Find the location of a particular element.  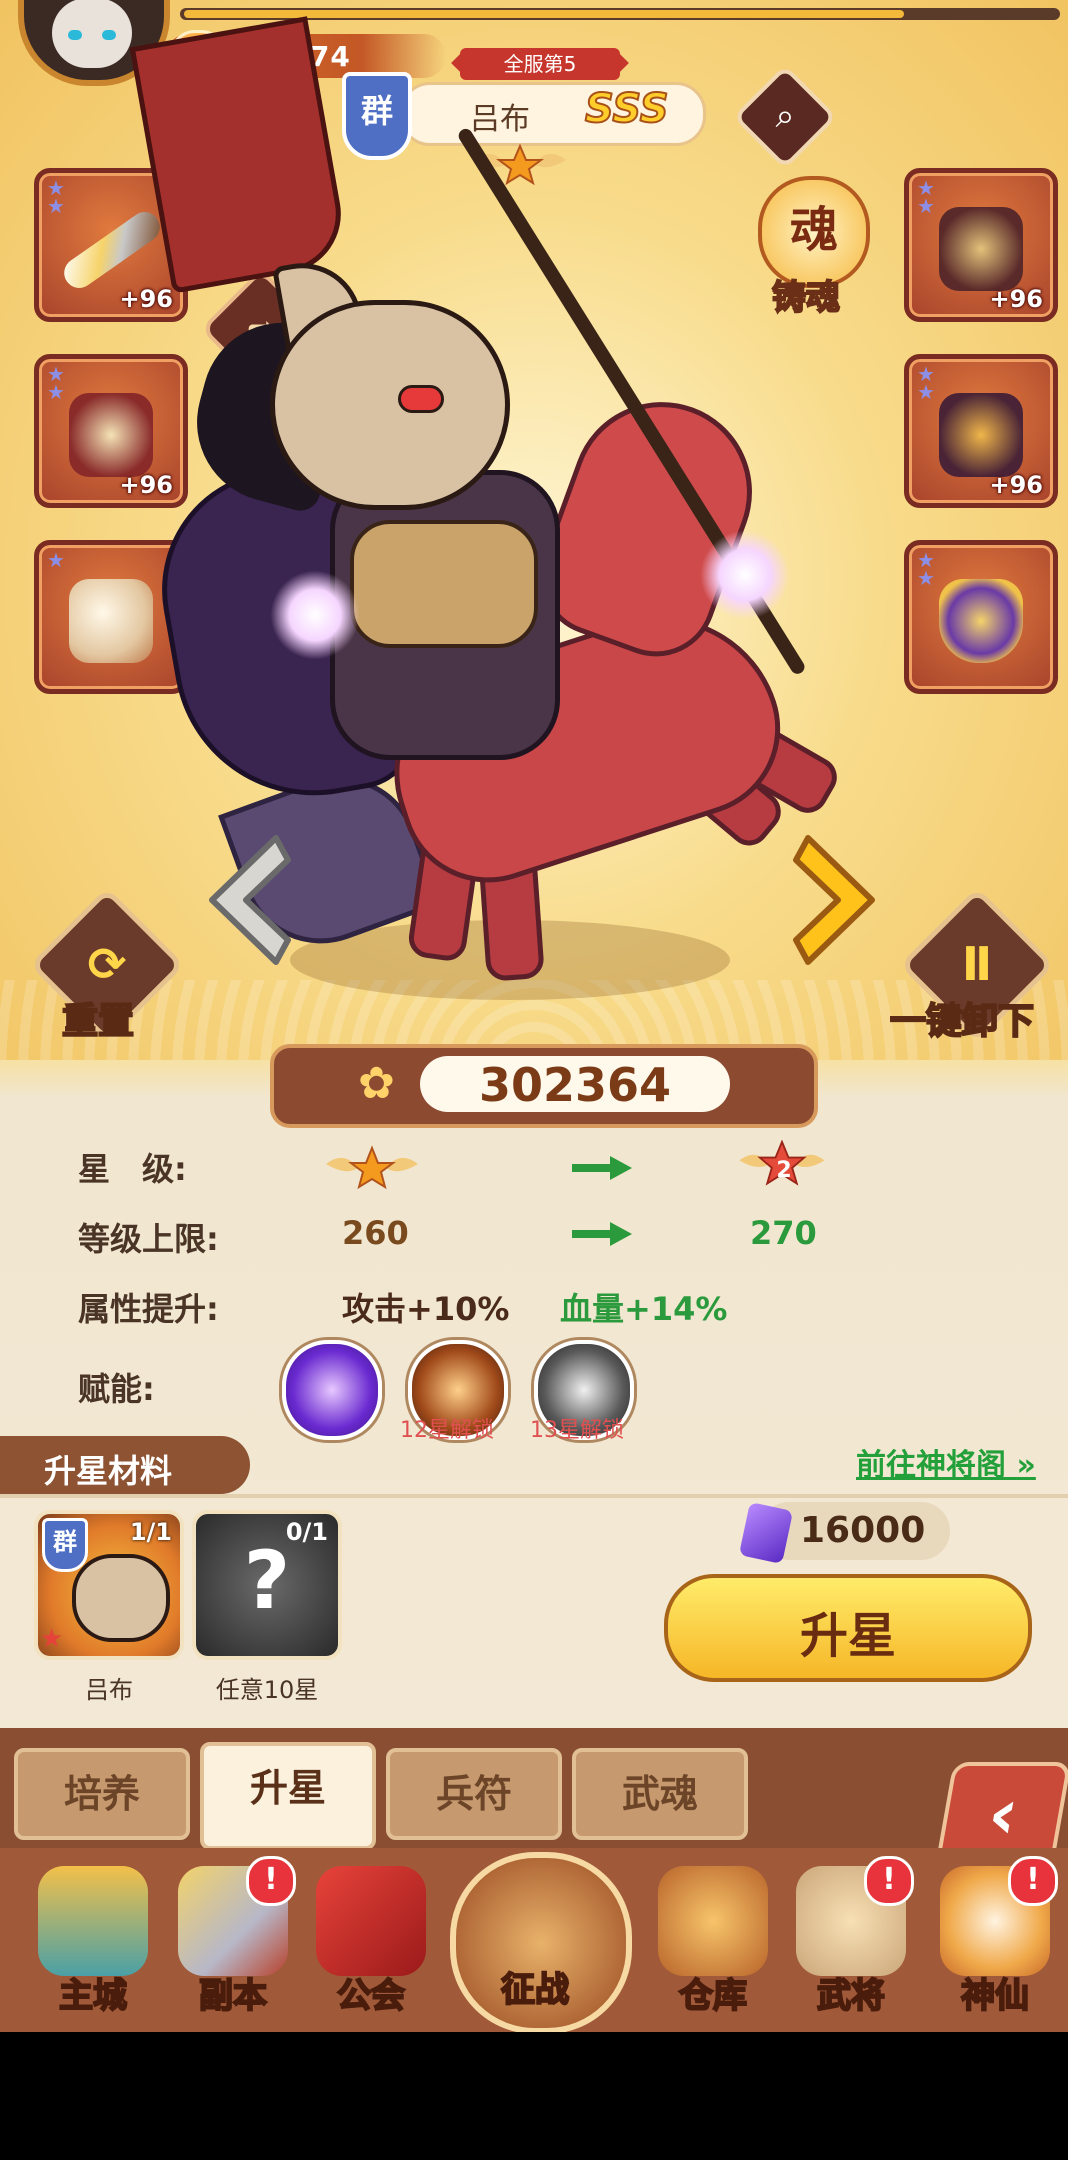

previous-hero-arrow-icon is located at coordinates (244, 900).